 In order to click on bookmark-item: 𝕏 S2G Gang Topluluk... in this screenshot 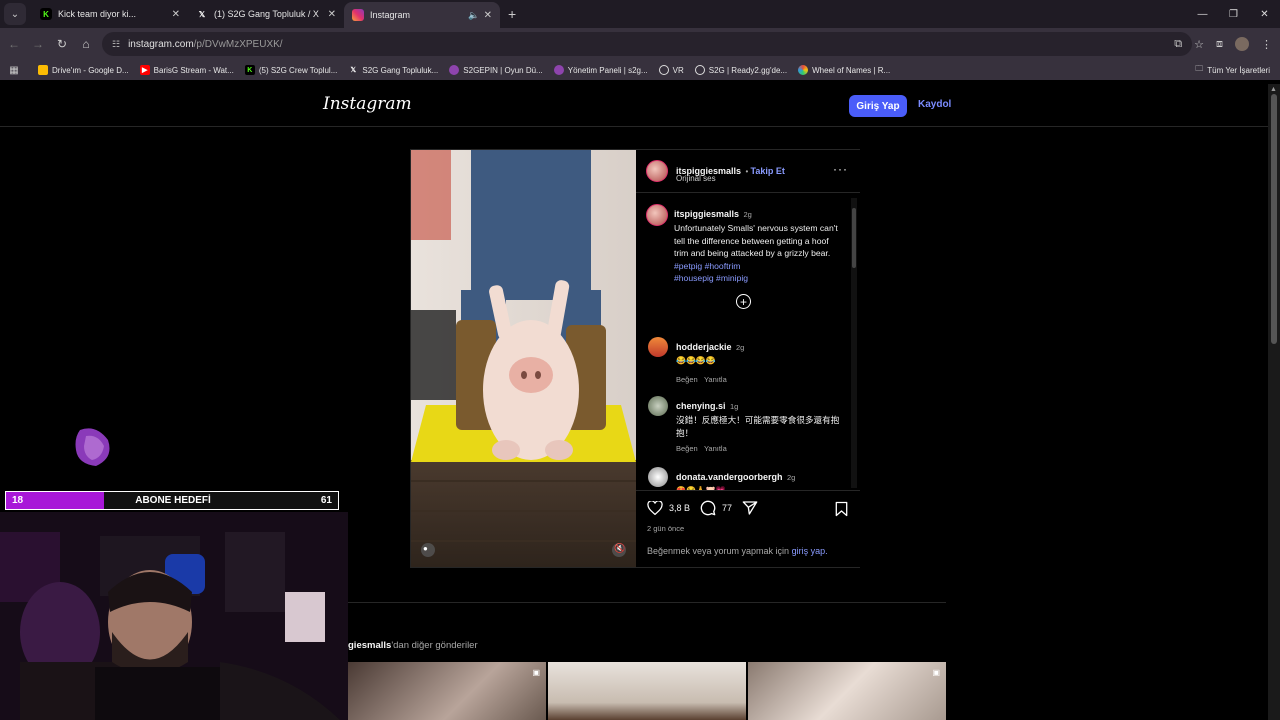, I will do `click(393, 70)`.